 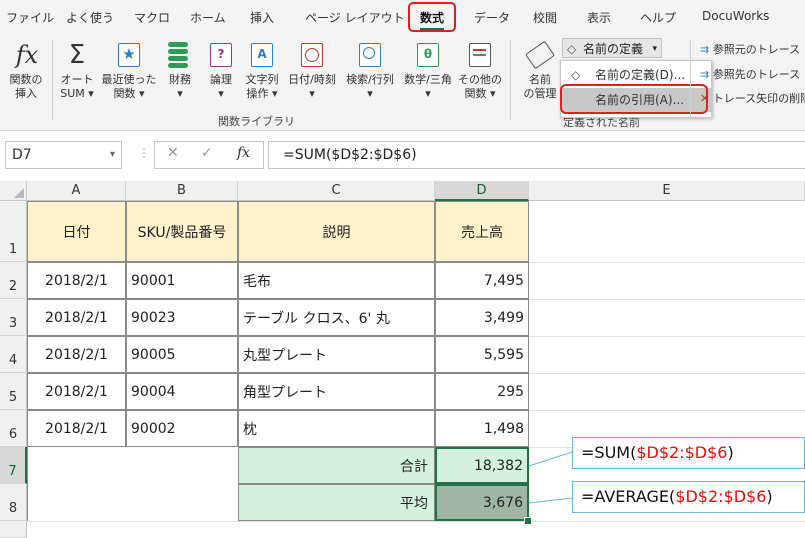 I want to click on row-header-5: 5, so click(x=13, y=391).